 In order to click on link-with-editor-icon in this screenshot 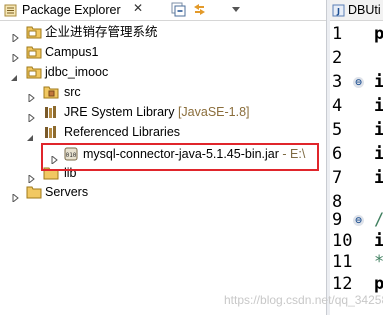, I will do `click(199, 9)`.